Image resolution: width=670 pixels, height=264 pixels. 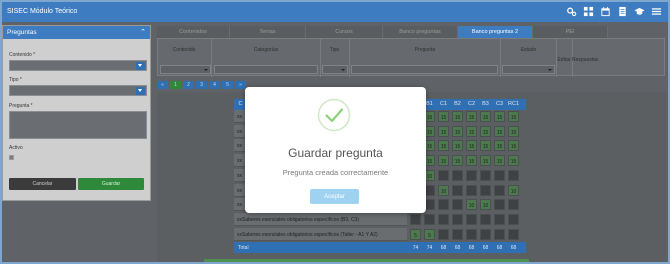 What do you see at coordinates (111, 184) in the screenshot?
I see `save-button: Guardar` at bounding box center [111, 184].